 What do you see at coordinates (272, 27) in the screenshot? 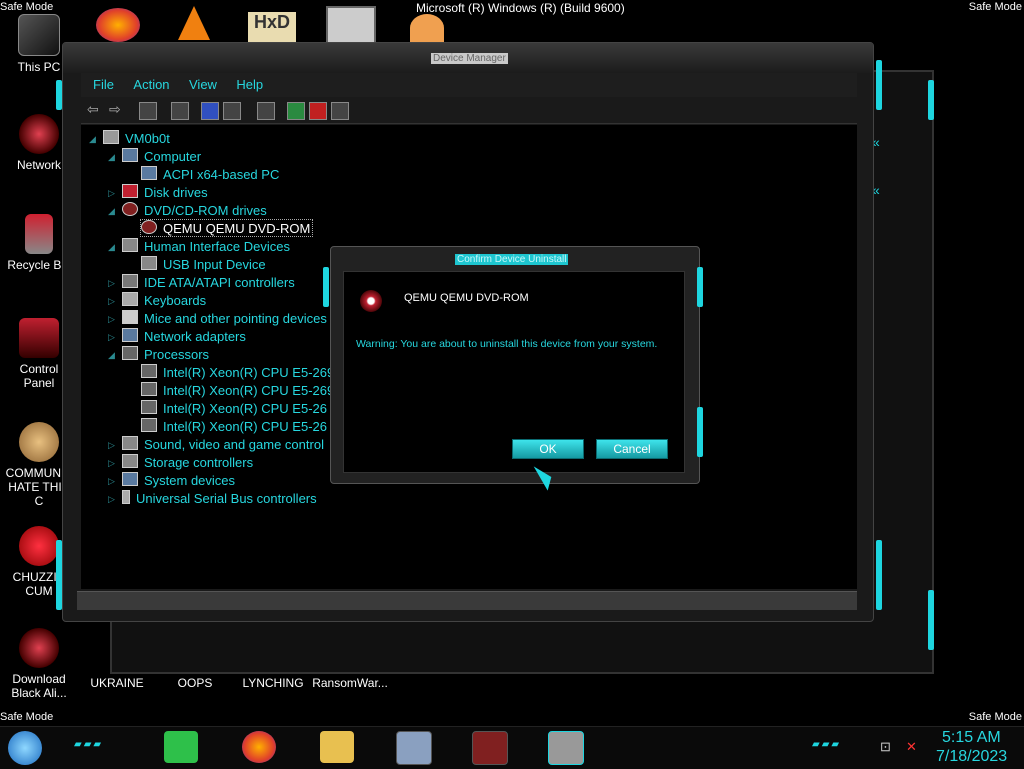
I see `hxd-icon: HxD` at bounding box center [272, 27].